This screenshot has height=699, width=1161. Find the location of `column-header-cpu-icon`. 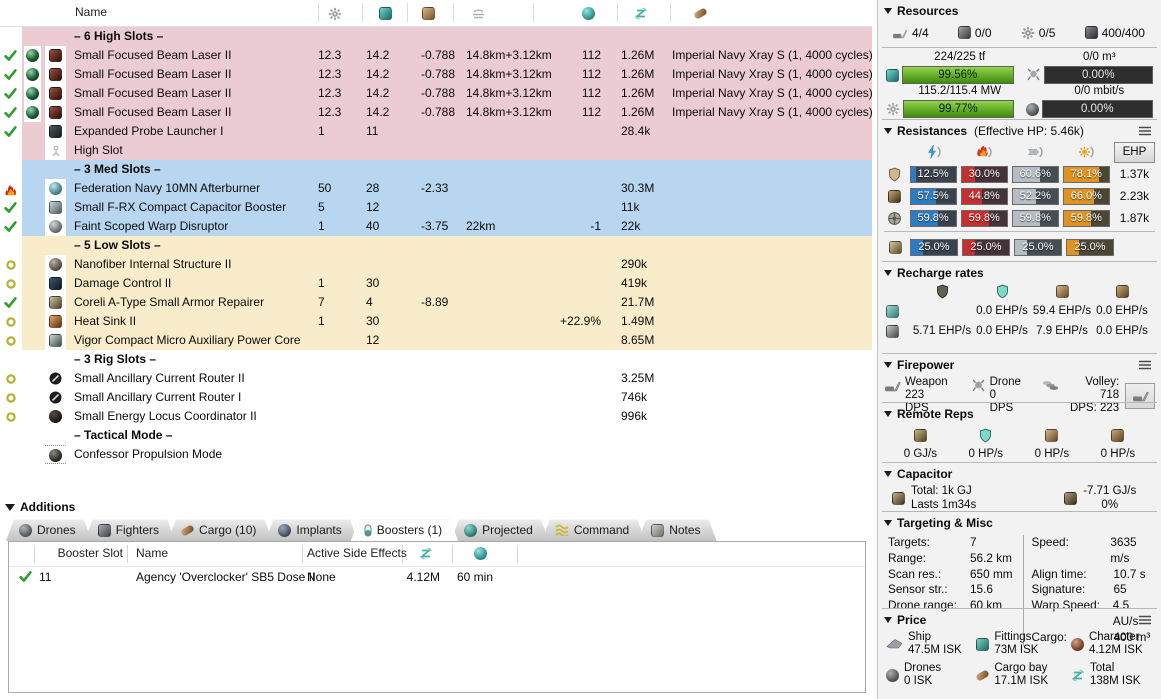

column-header-cpu-icon is located at coordinates (385, 13).